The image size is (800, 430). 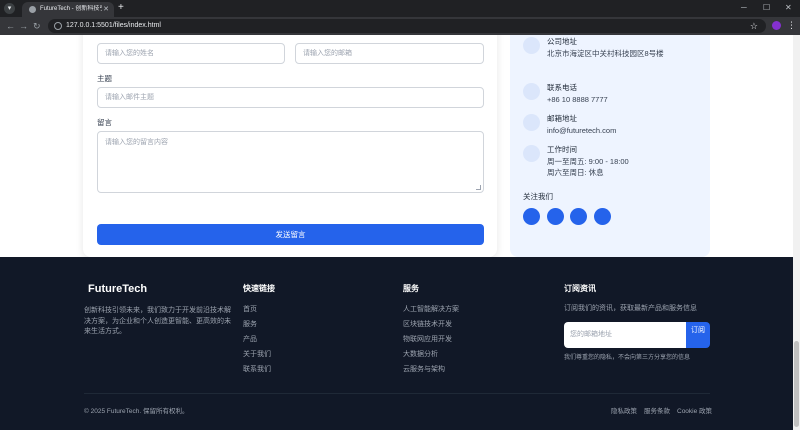 What do you see at coordinates (562, 149) in the screenshot?
I see `hours-title: 工作时间` at bounding box center [562, 149].